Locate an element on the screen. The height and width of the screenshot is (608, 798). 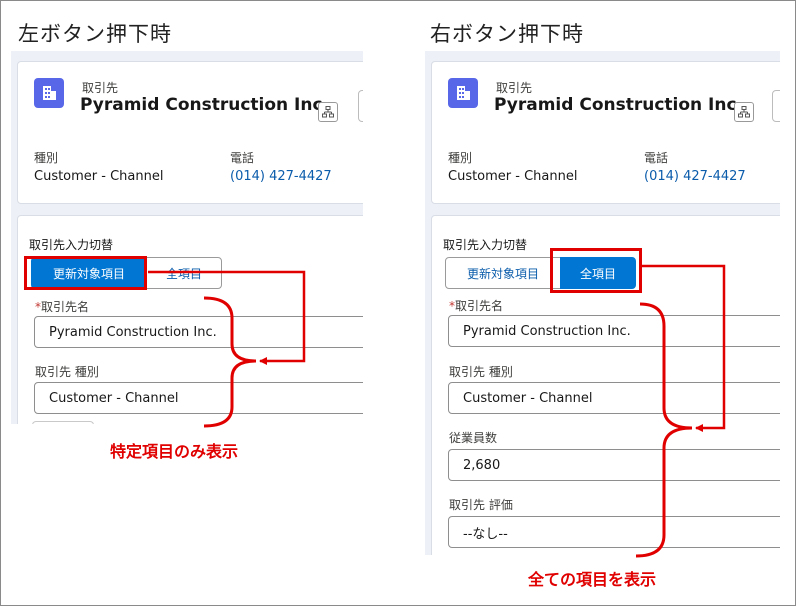
left-arrow is located at coordinates (227, 317).